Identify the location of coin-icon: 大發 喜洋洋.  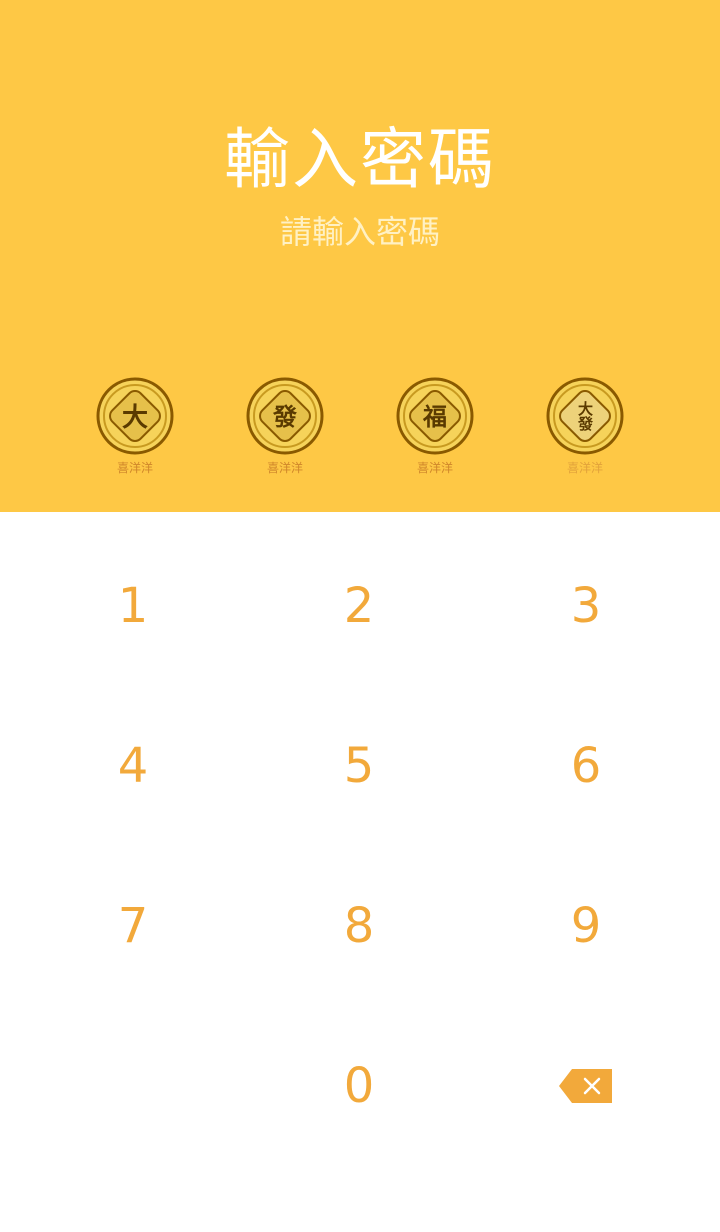
(585, 426).